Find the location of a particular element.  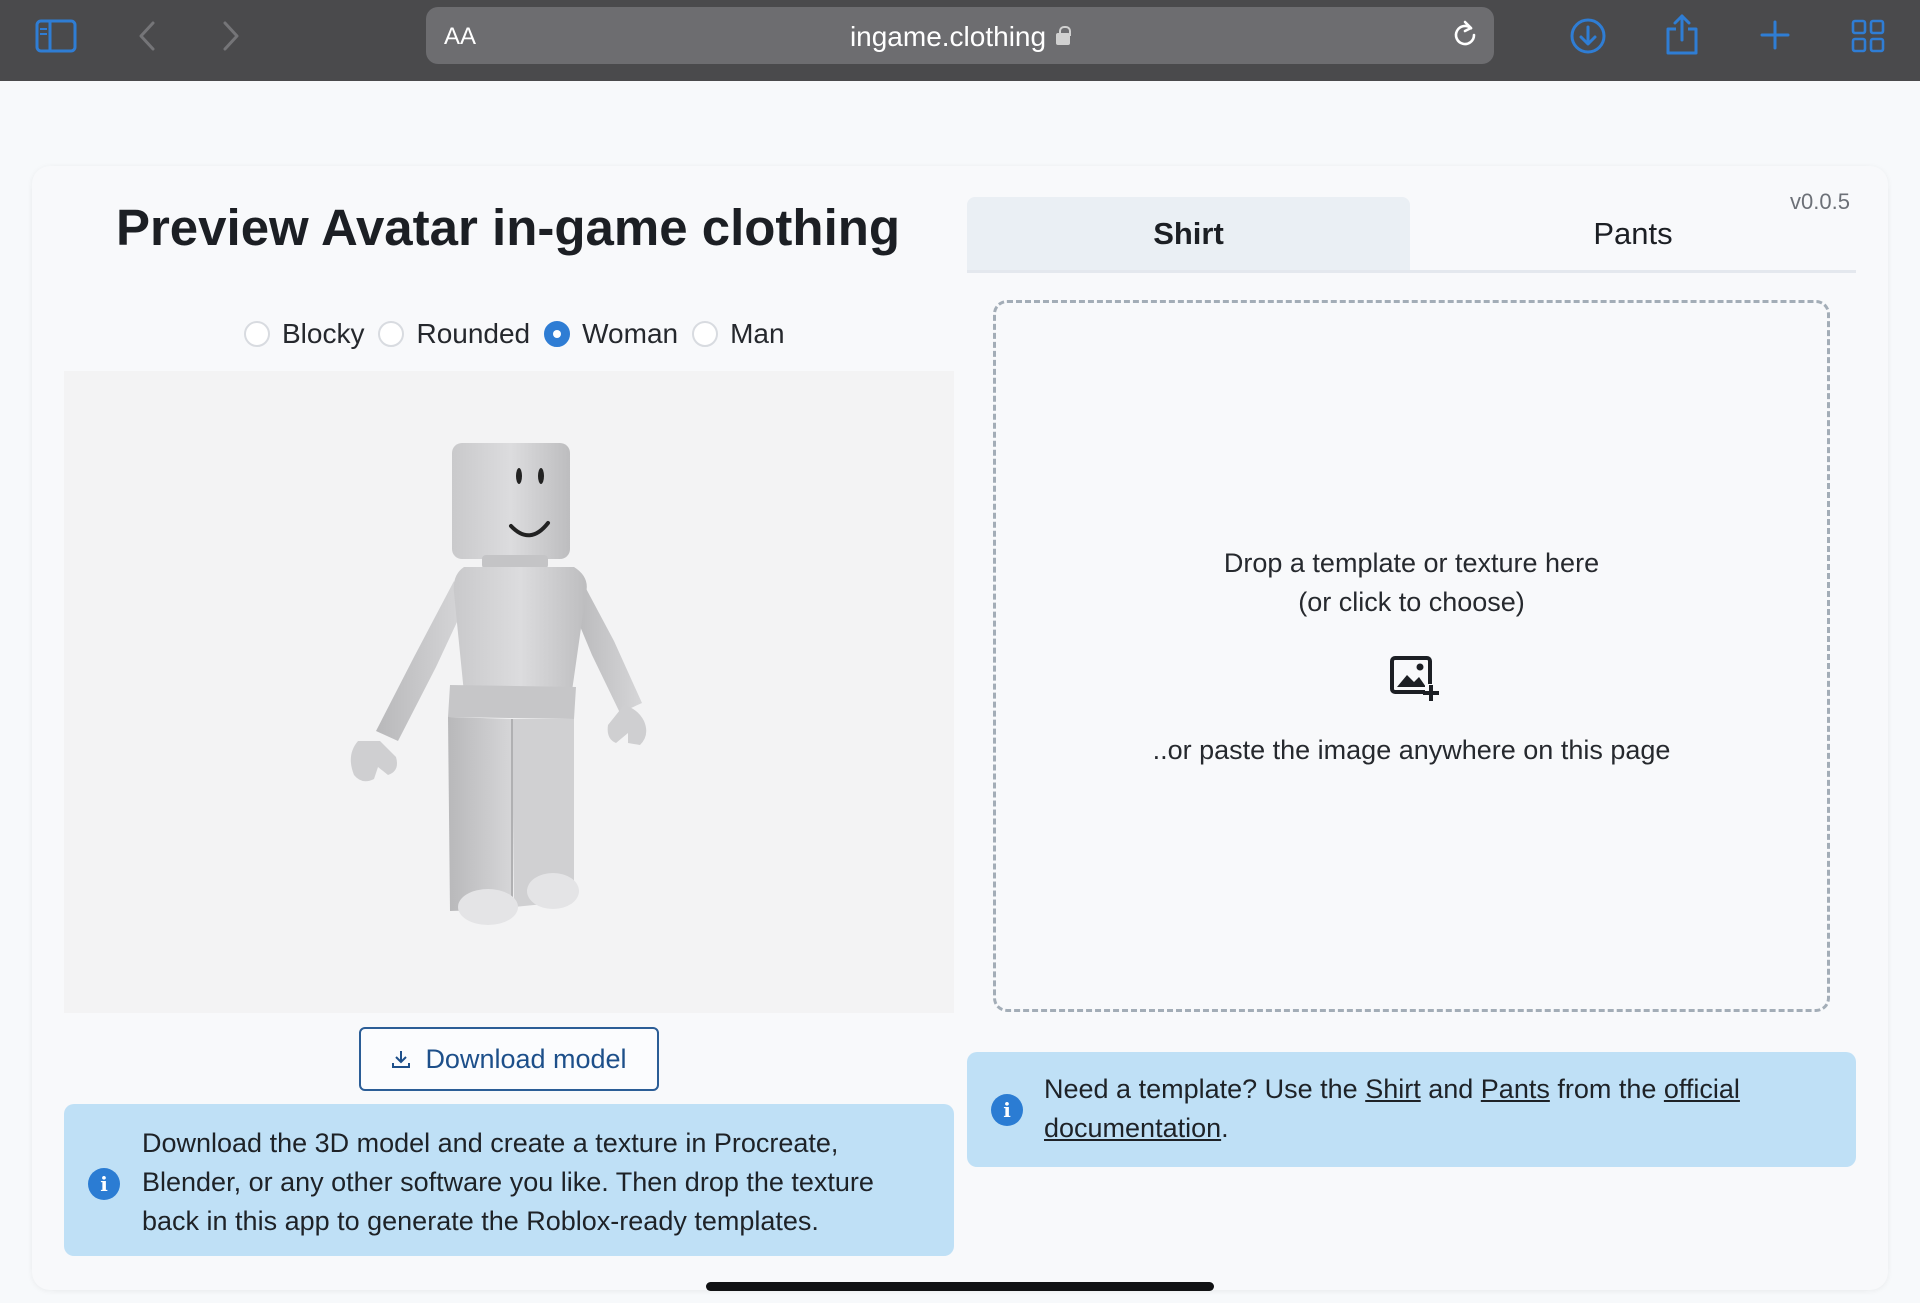

clothing-tabs: Shirt Pants is located at coordinates (1411, 235).